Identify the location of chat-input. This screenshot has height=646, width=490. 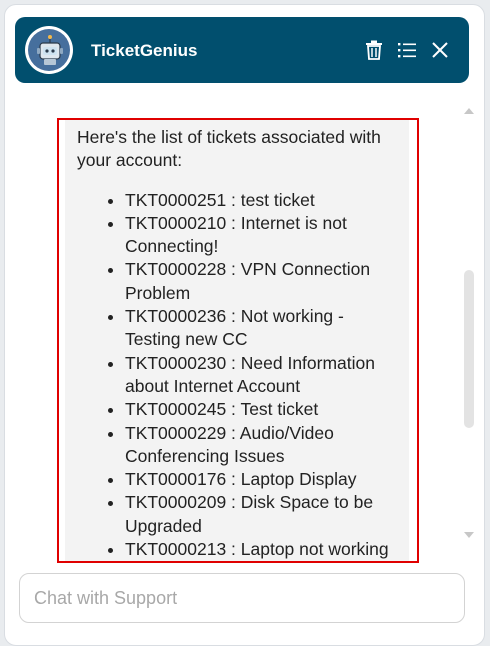
(242, 598).